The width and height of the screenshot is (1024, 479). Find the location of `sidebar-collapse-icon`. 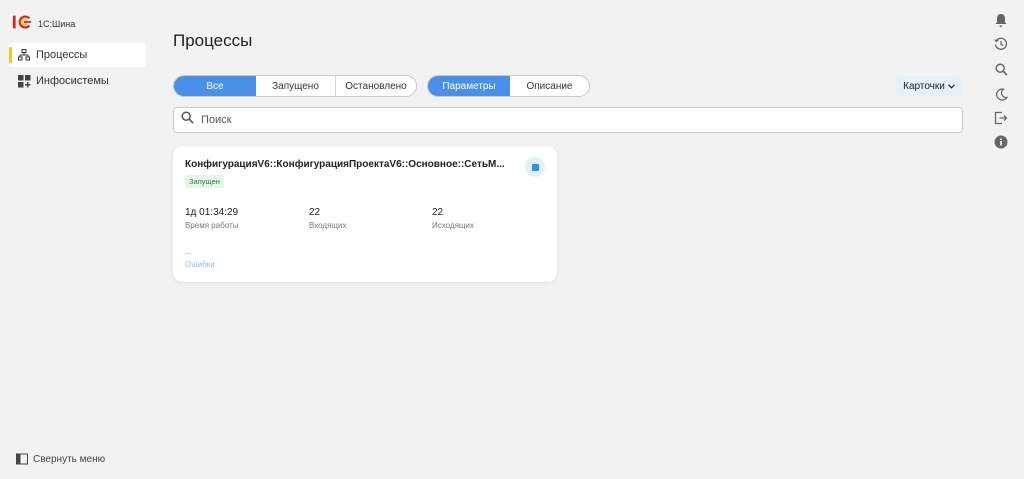

sidebar-collapse-icon is located at coordinates (22, 459).